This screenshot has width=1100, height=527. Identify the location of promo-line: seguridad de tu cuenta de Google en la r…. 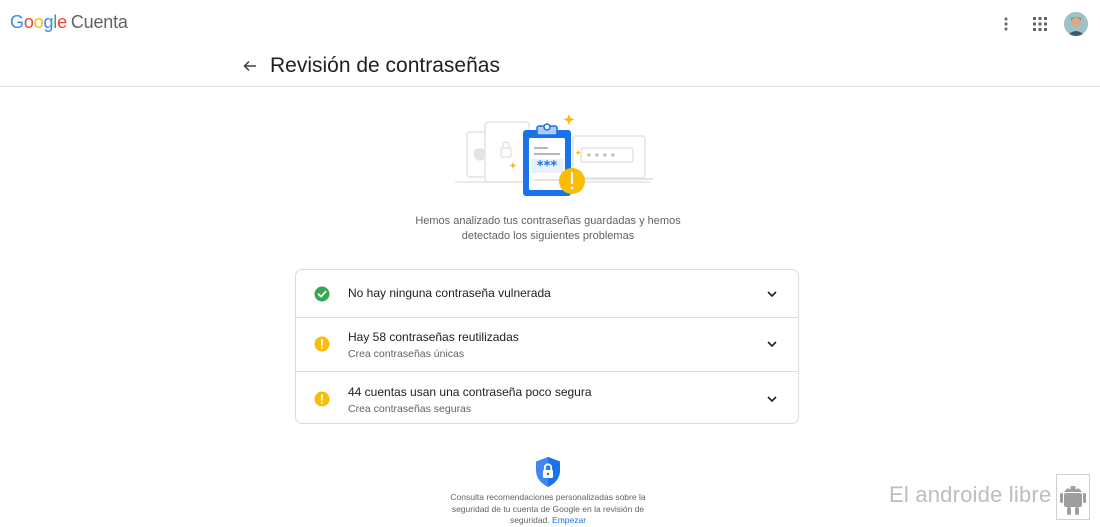
(548, 508).